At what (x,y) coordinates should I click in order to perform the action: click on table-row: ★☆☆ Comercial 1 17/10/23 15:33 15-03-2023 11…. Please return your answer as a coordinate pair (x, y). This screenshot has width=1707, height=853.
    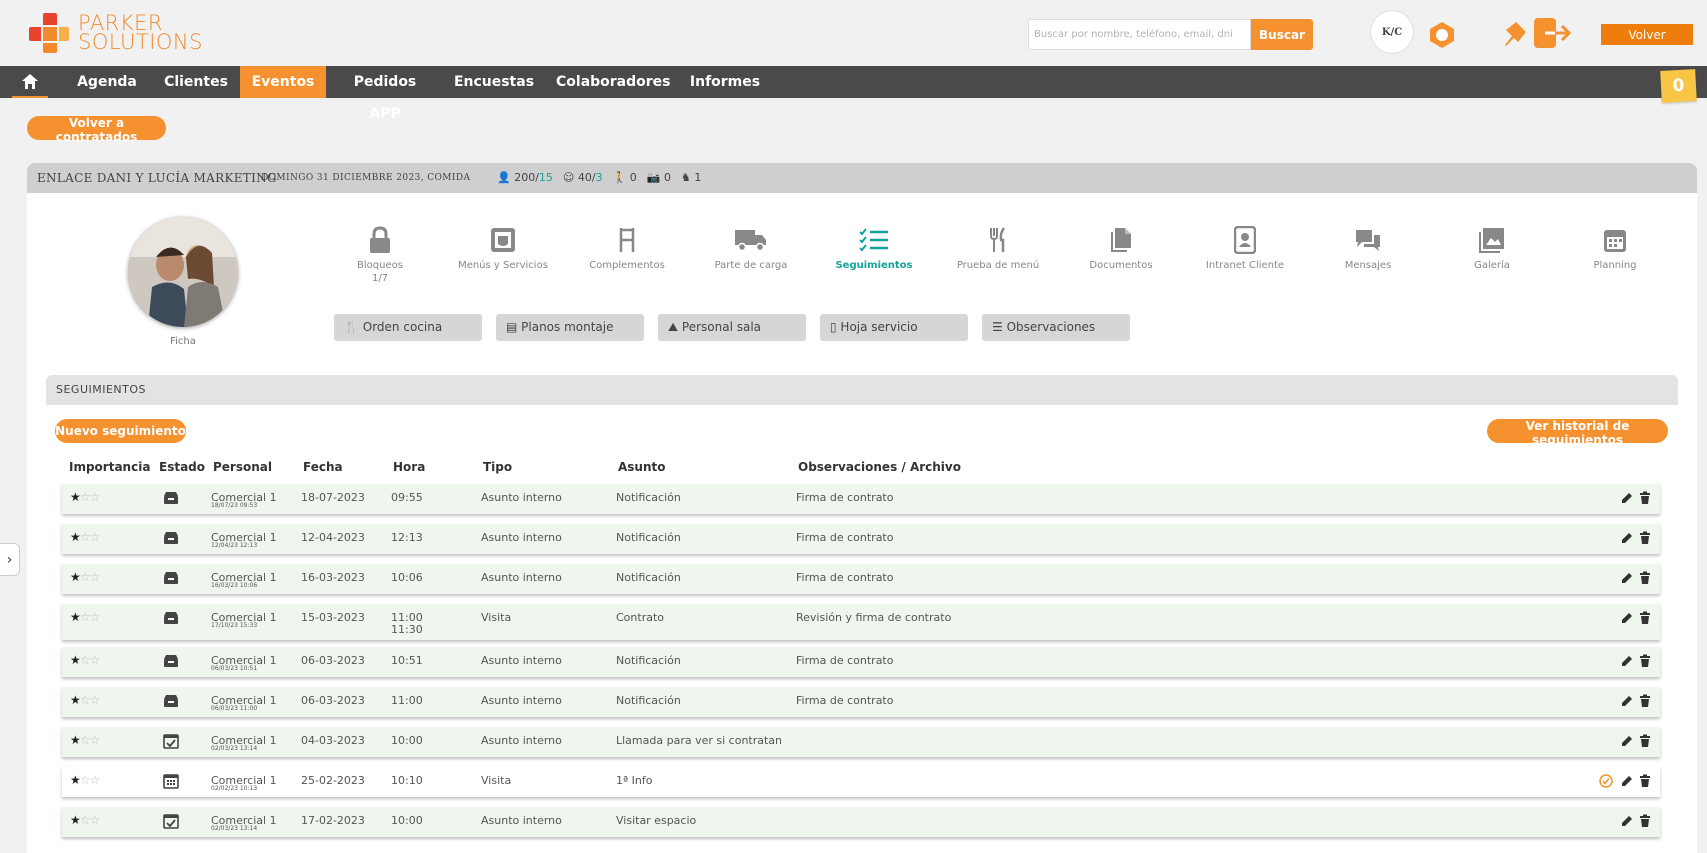
    Looking at the image, I should click on (861, 622).